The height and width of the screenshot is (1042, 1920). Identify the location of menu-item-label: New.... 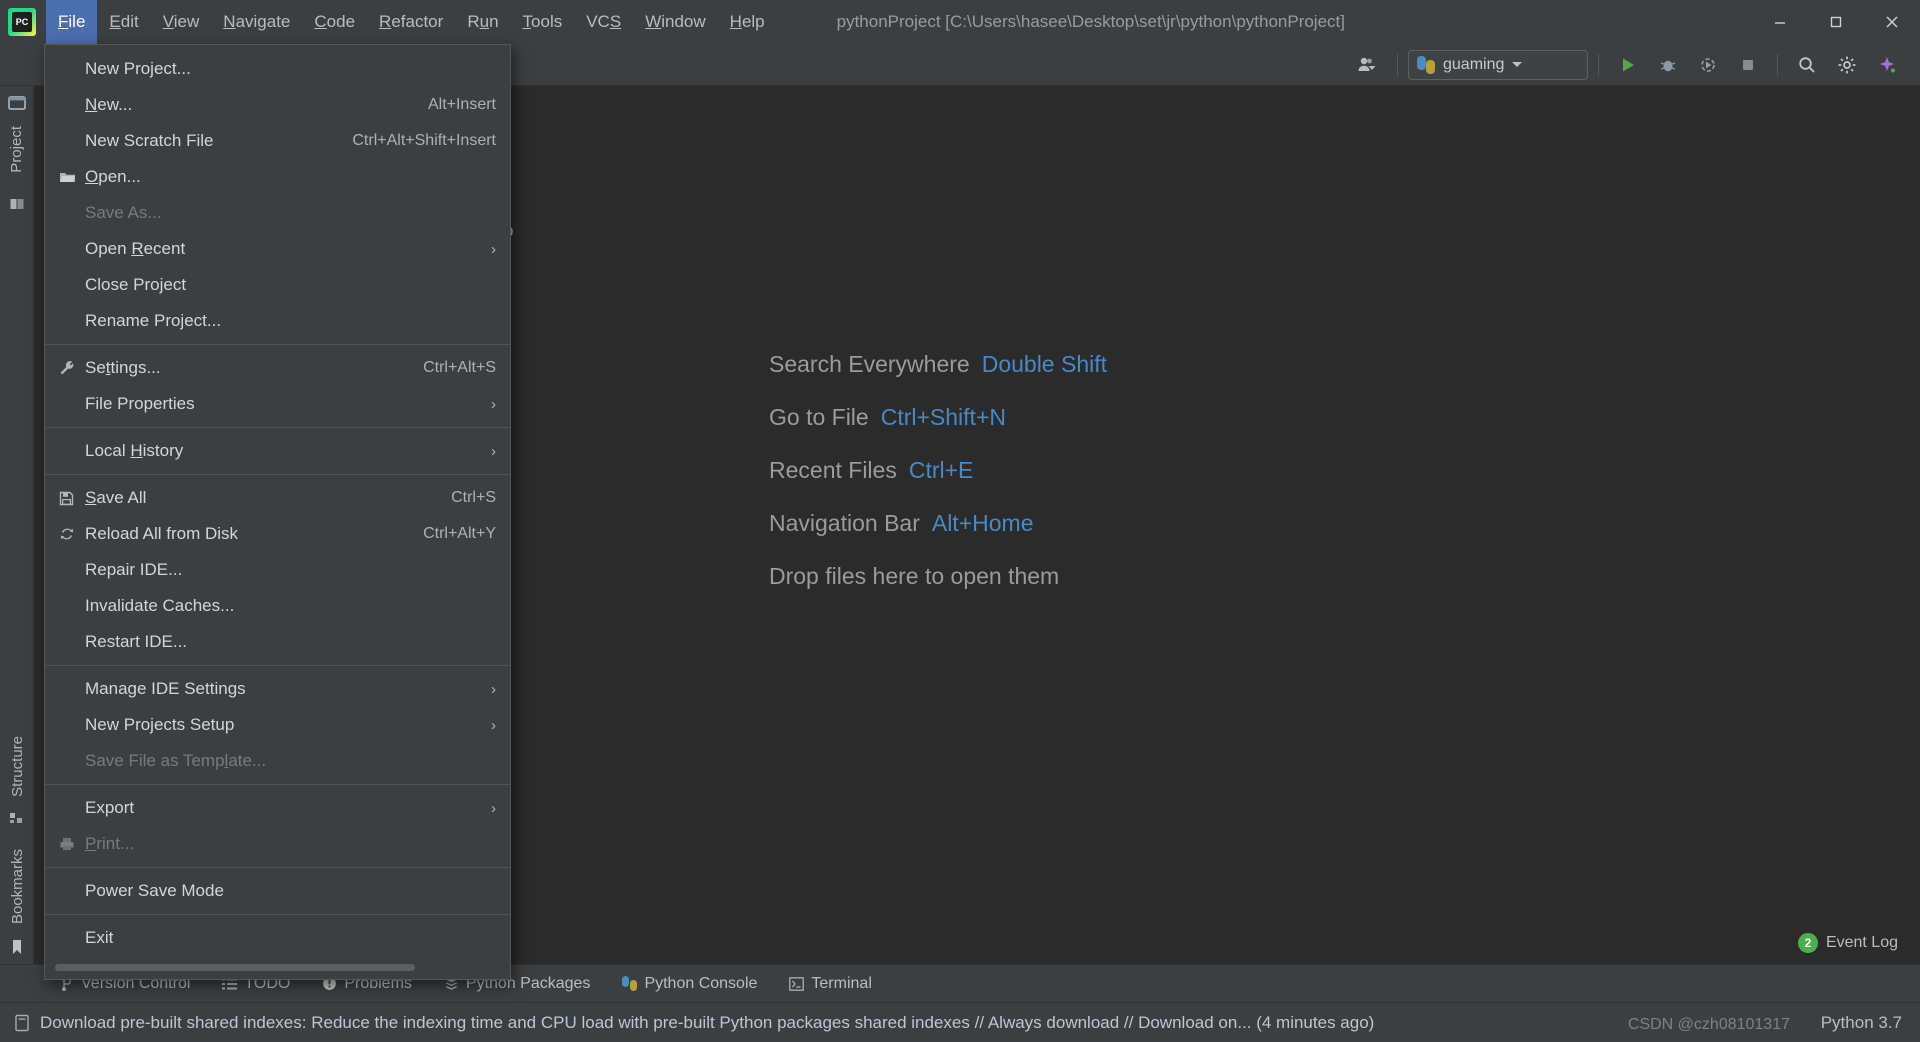
(109, 104).